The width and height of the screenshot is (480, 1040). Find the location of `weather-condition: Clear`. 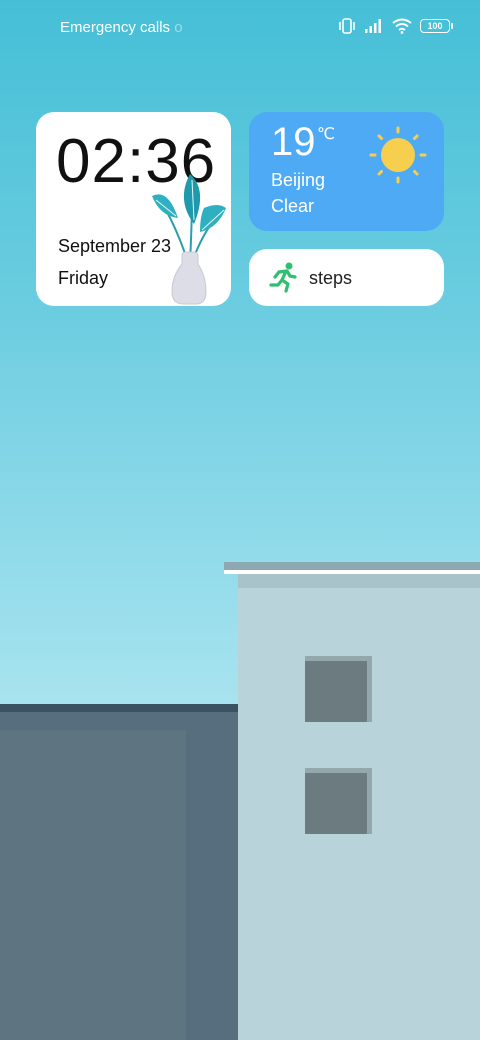

weather-condition: Clear is located at coordinates (293, 206).